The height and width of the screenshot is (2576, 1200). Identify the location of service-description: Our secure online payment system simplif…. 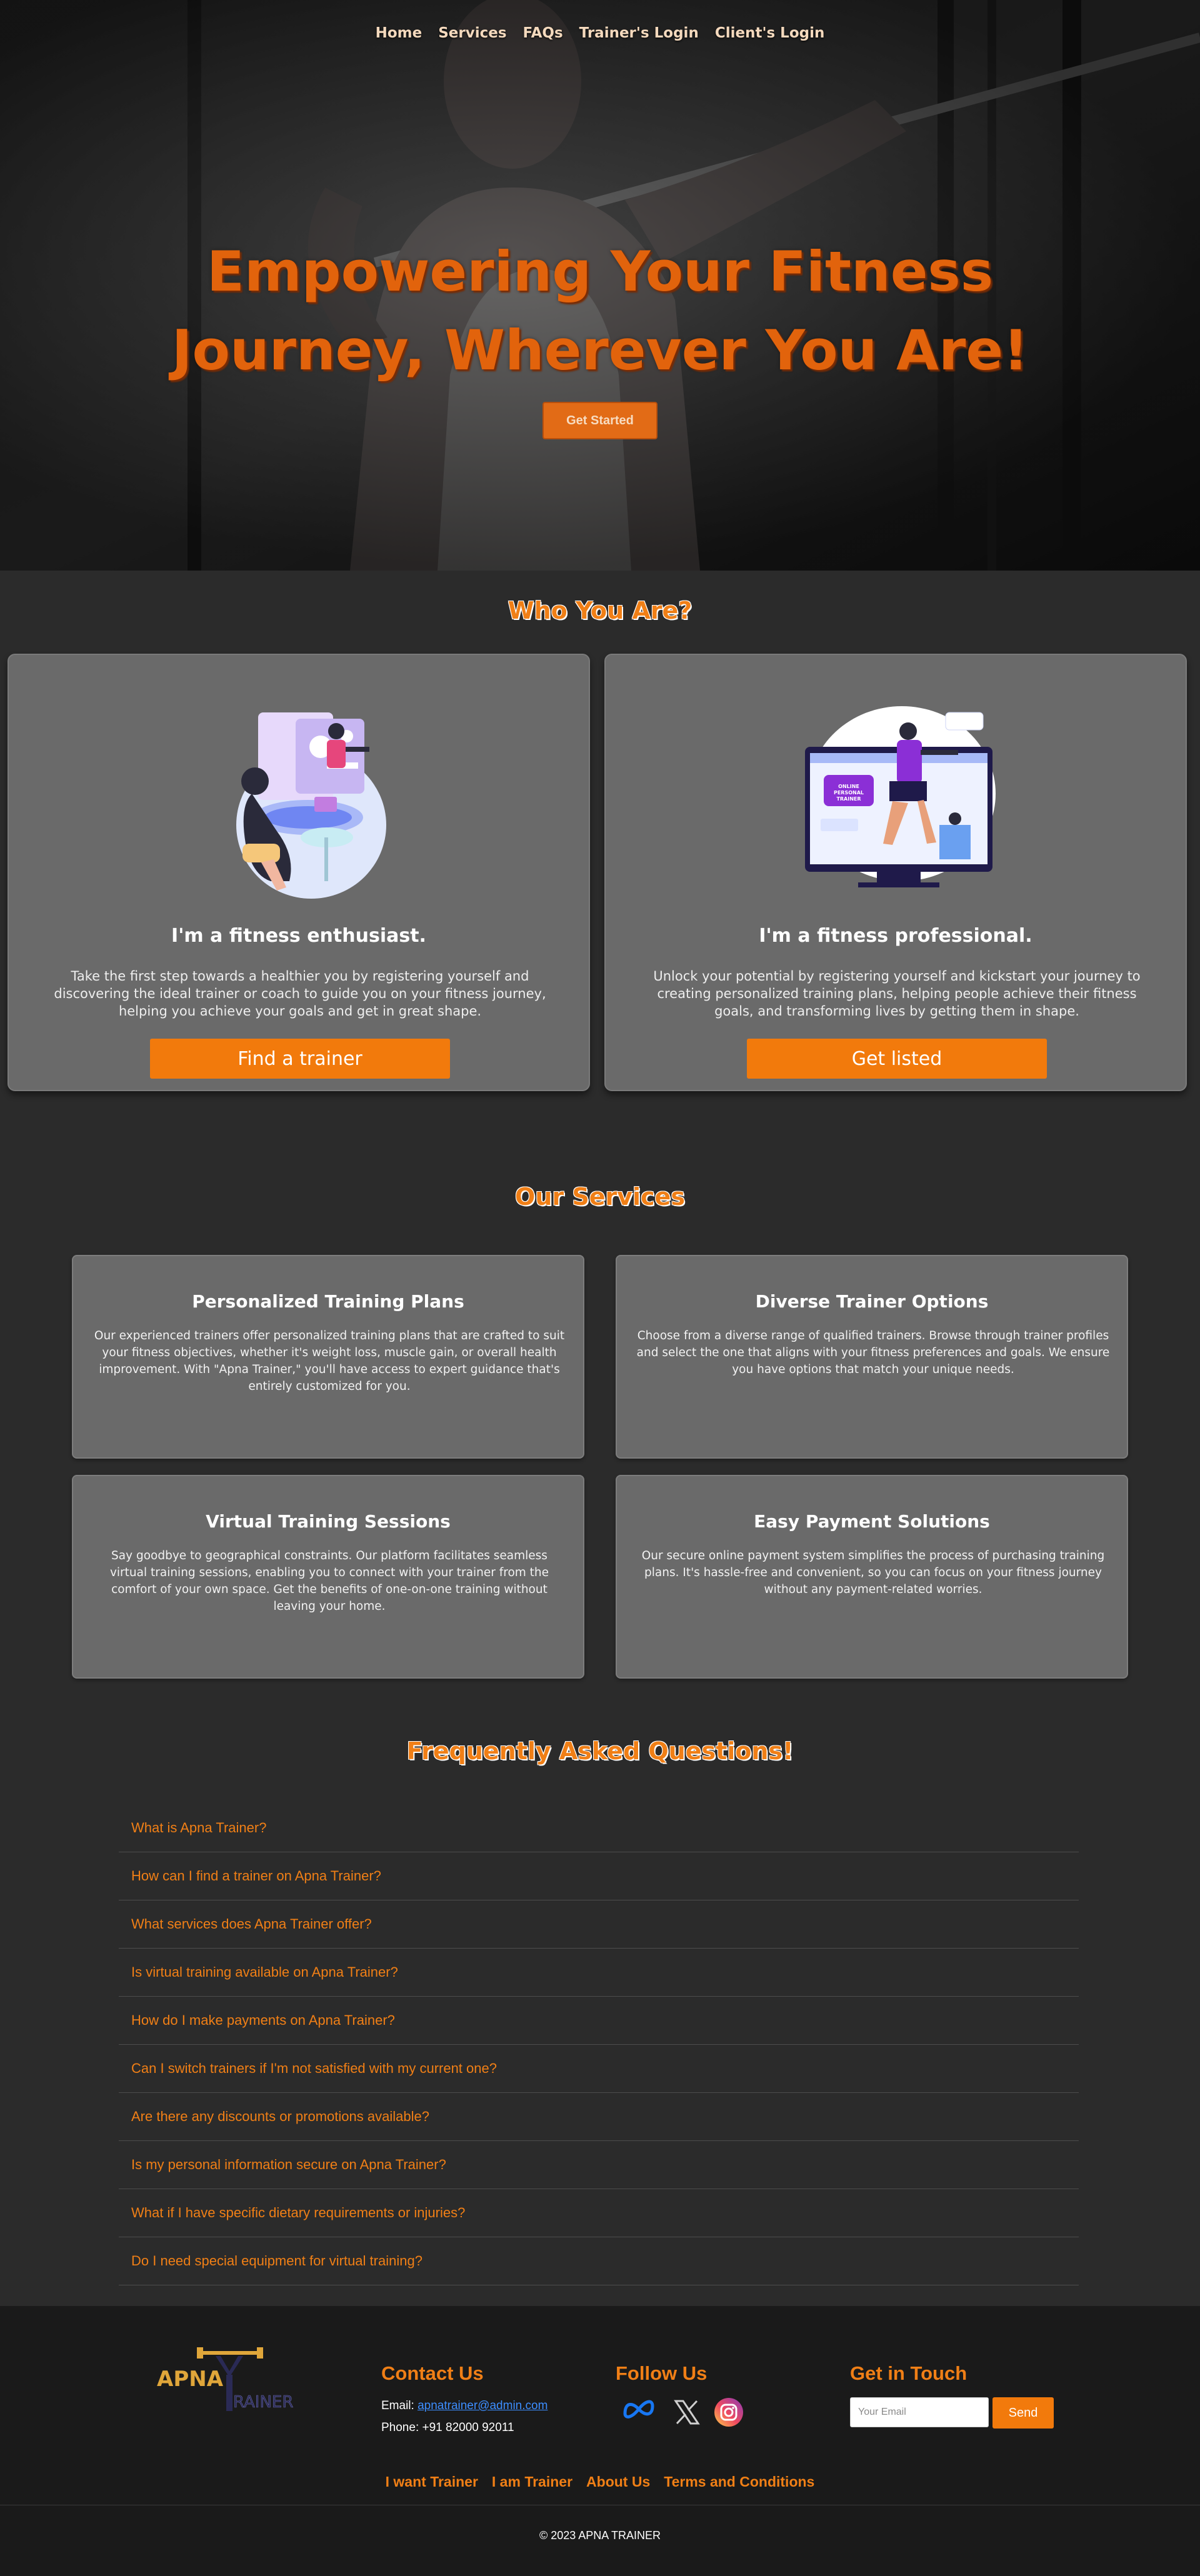
(873, 1572).